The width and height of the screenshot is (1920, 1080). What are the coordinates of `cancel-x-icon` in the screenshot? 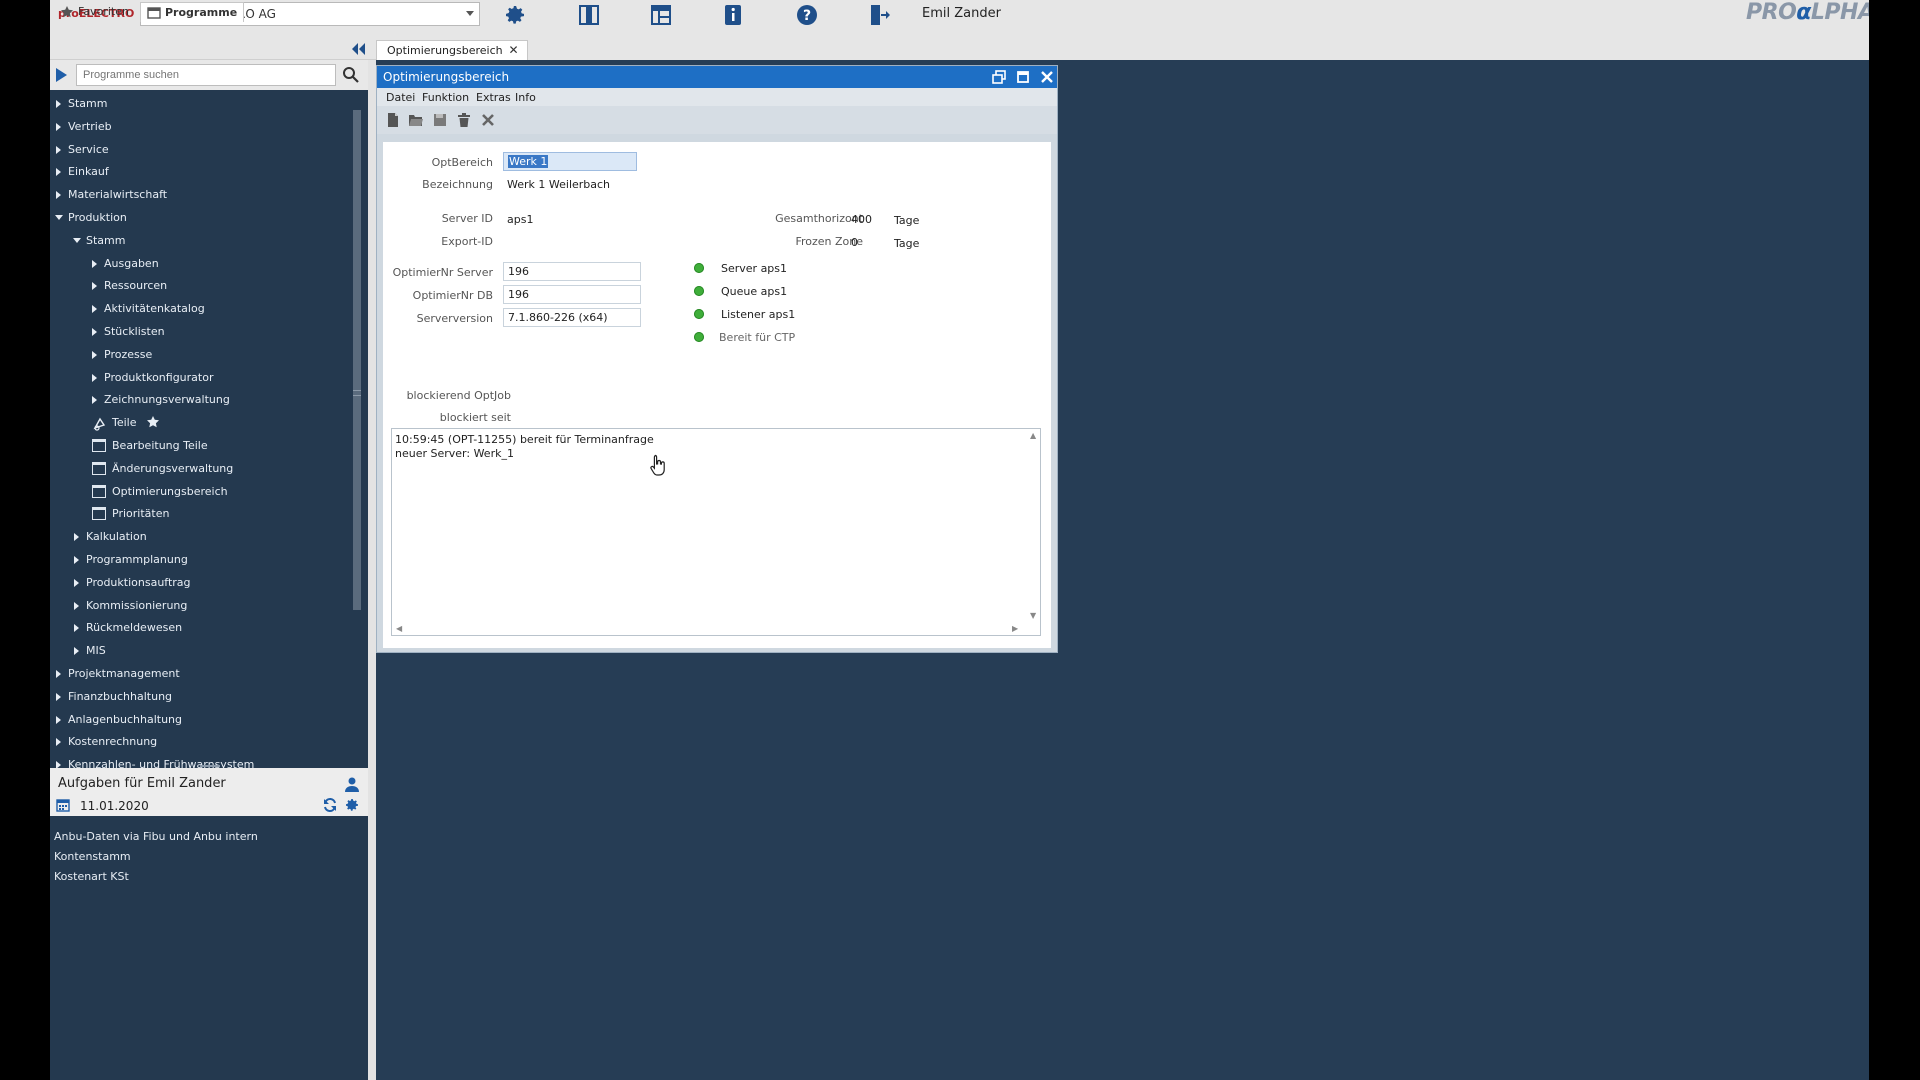 It's located at (488, 120).